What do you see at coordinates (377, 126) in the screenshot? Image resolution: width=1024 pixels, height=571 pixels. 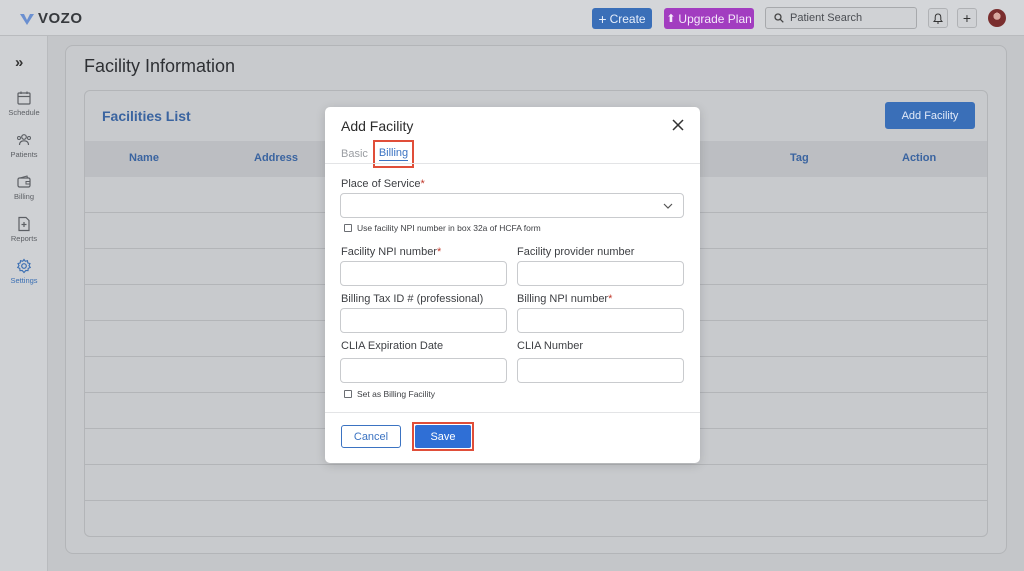 I see `modal-title: Add Facility` at bounding box center [377, 126].